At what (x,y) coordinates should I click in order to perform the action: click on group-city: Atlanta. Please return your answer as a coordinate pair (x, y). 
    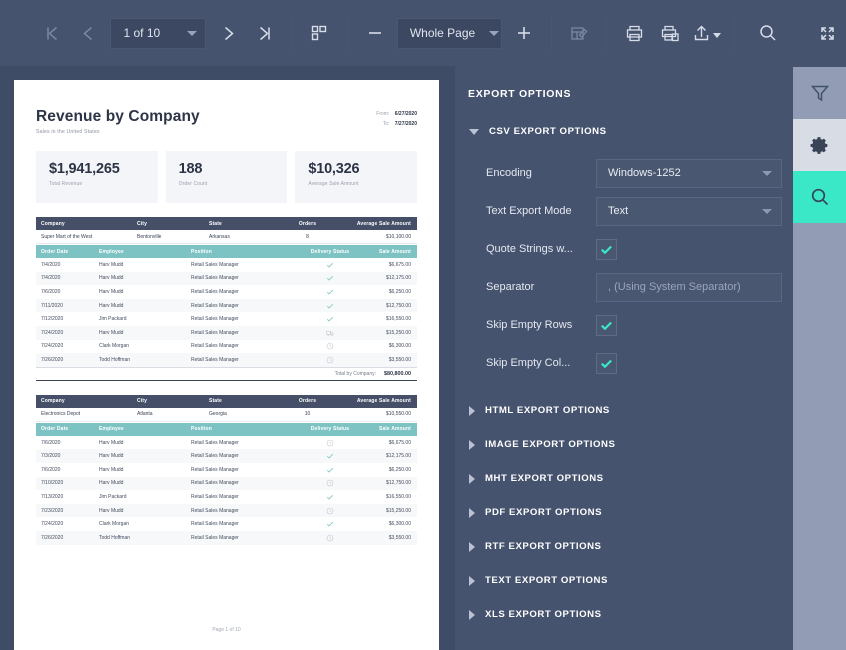
    Looking at the image, I should click on (145, 414).